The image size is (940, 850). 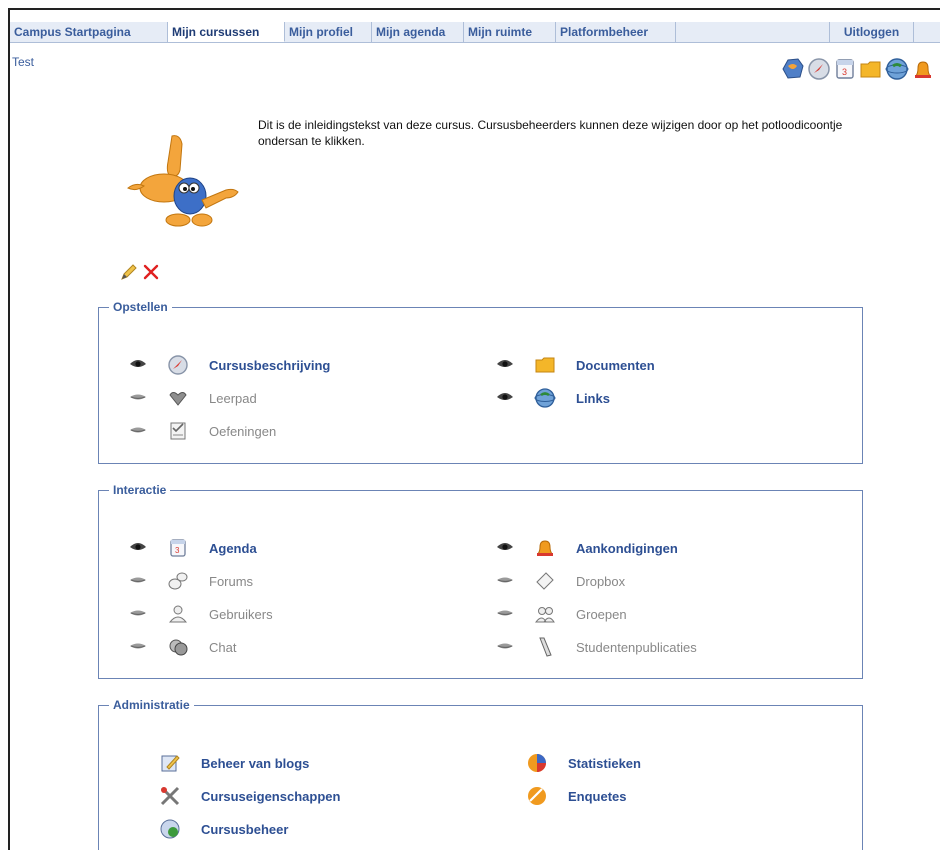 What do you see at coordinates (201, 614) in the screenshot?
I see `tool-gebruikers: Gebruikers` at bounding box center [201, 614].